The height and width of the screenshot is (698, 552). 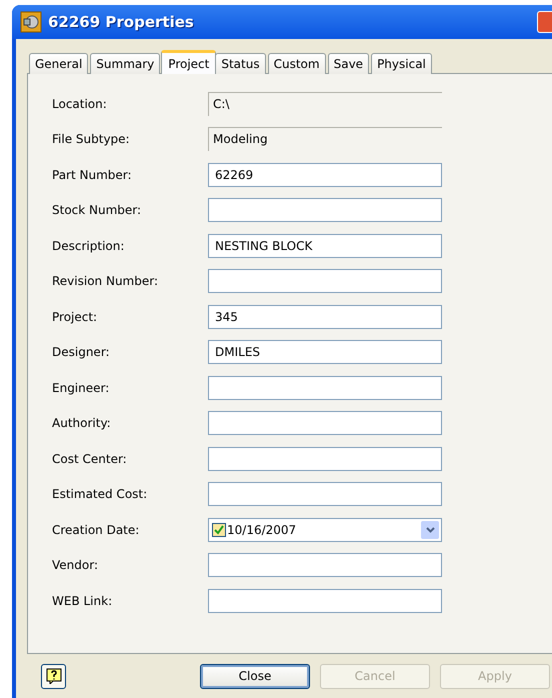 I want to click on field-label: Authority:, so click(x=82, y=423).